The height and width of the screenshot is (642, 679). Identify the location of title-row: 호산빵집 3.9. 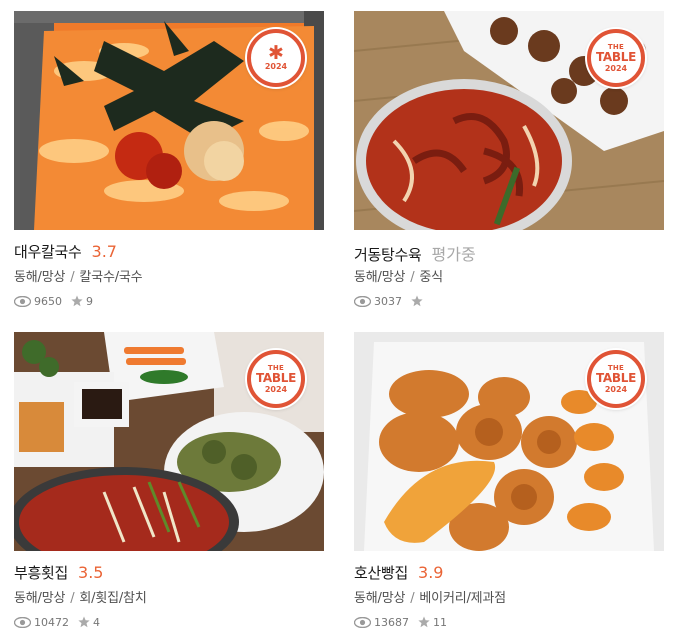
(509, 573).